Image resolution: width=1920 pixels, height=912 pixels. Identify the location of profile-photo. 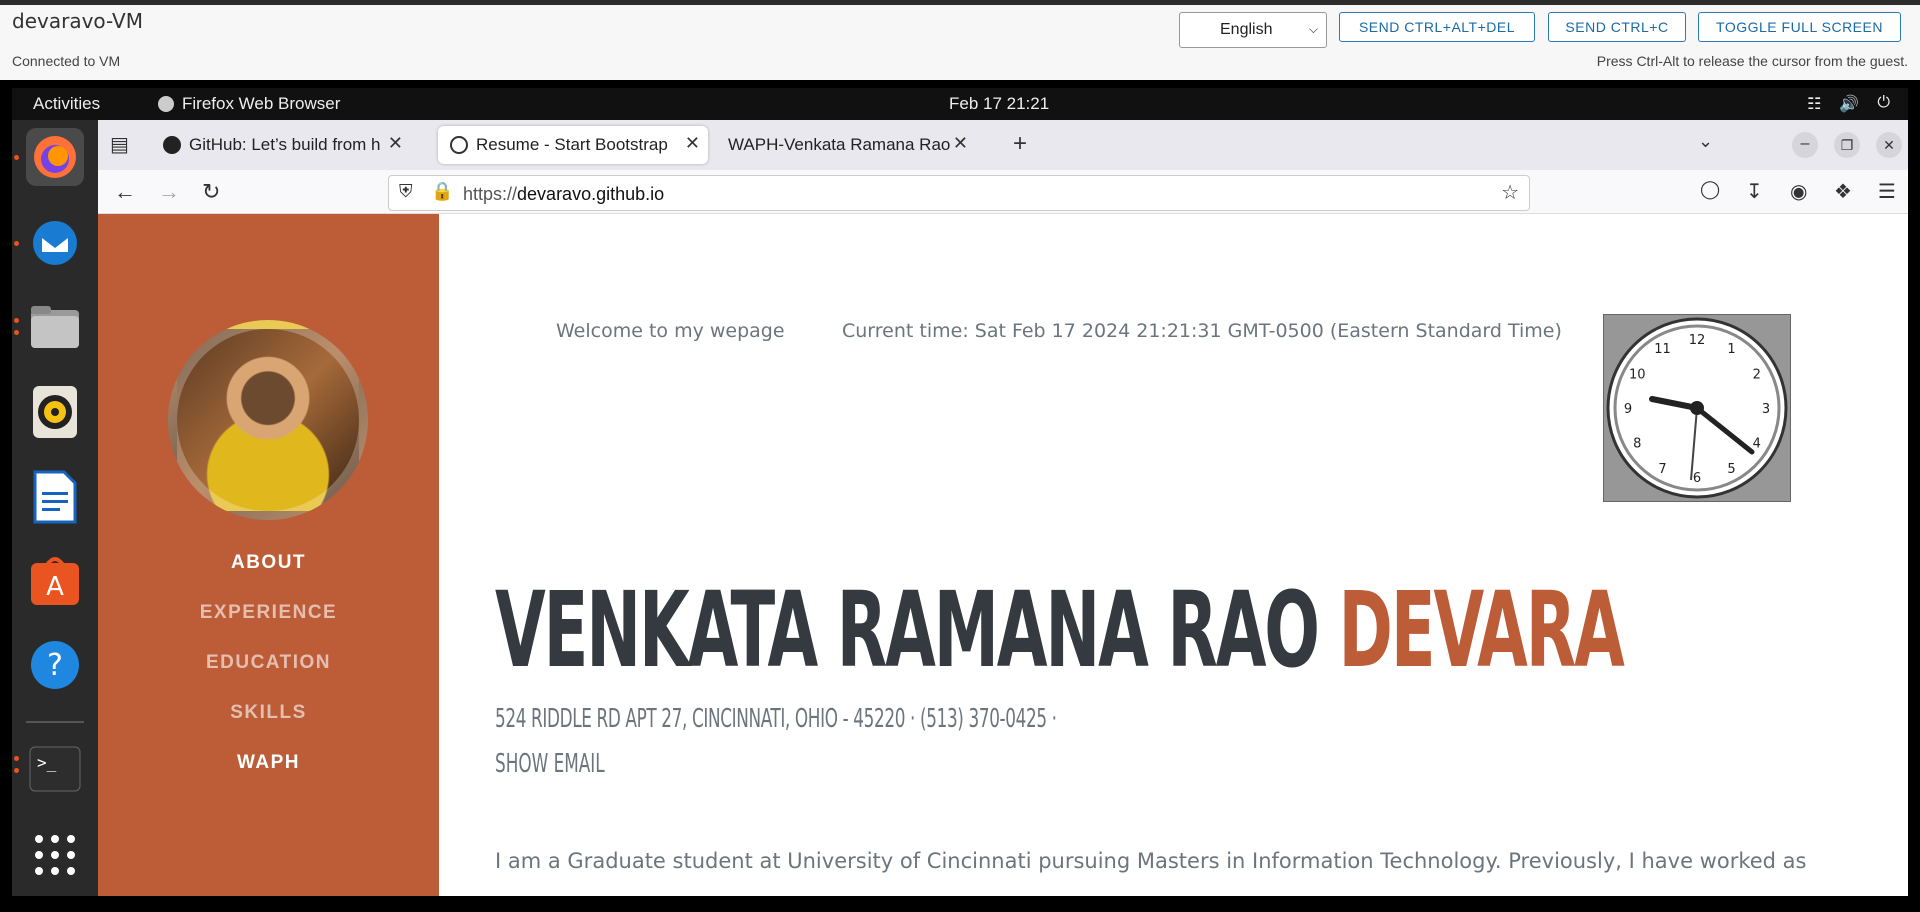
(268, 420).